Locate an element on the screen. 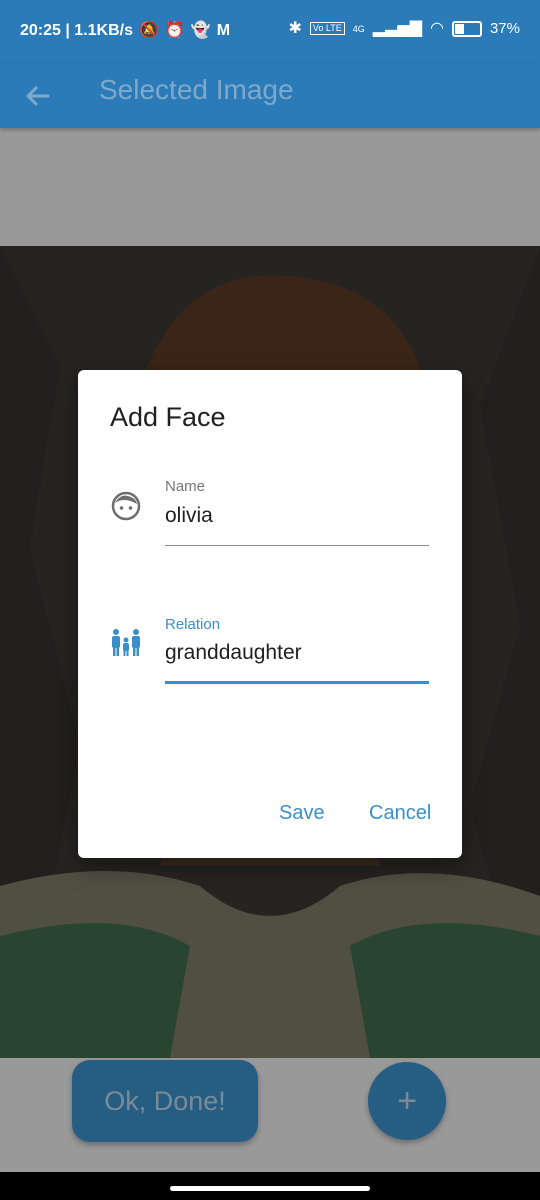 The image size is (540, 1200). volte-badge: Vo LTE is located at coordinates (327, 28).